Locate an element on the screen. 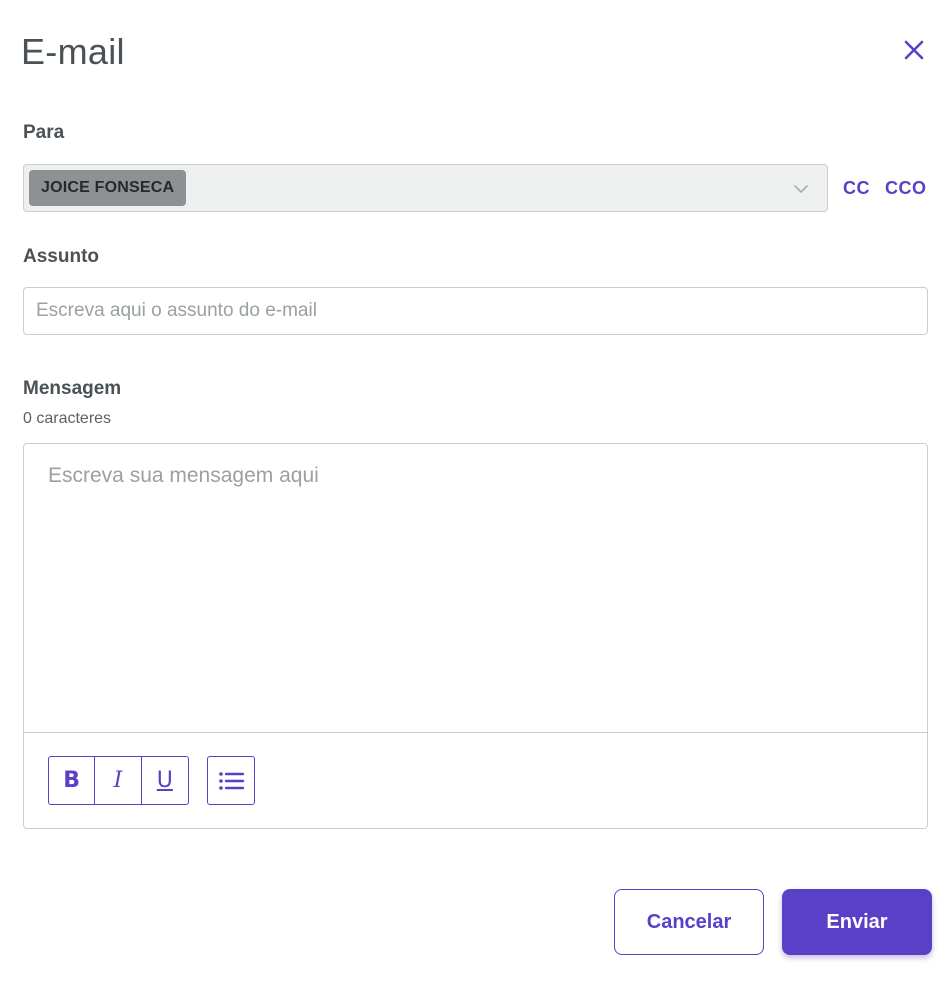  italic-button: I is located at coordinates (118, 780).